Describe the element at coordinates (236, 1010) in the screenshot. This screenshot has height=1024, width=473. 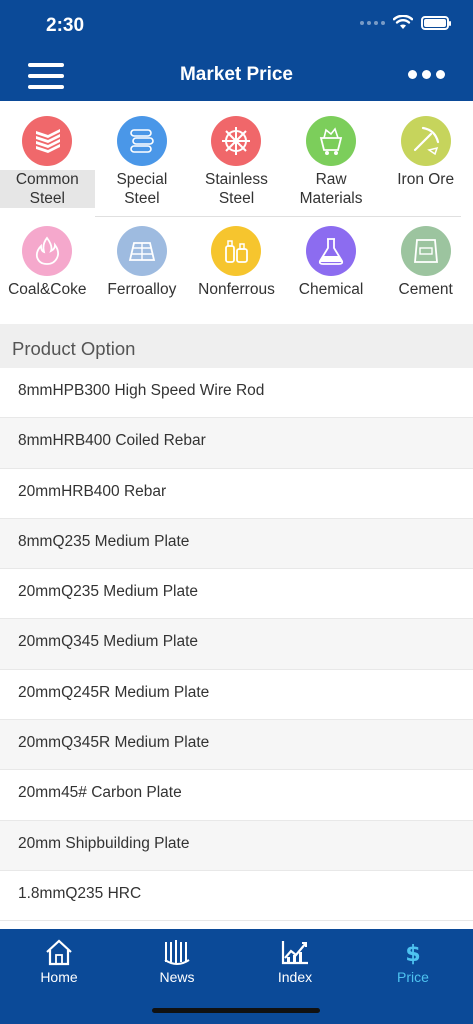
I see `home-indicator` at that location.